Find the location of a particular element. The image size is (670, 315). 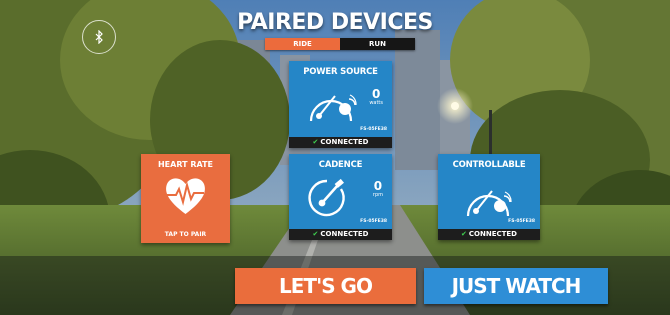

cadence-sensor-id: FS-05FE38 is located at coordinates (373, 221).